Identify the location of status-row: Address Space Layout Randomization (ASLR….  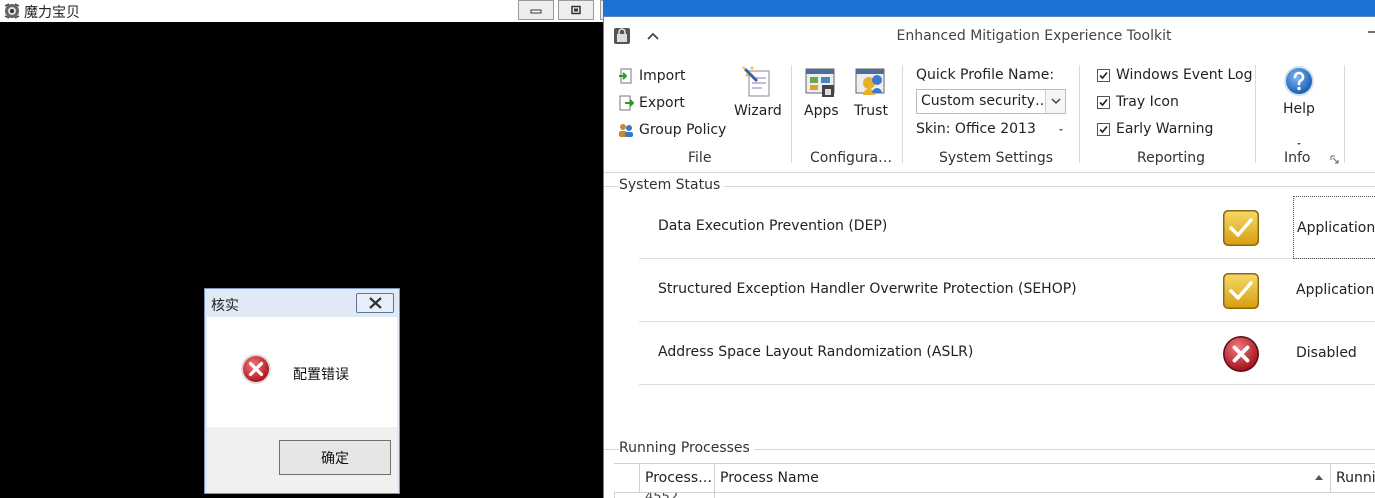
(1007, 353).